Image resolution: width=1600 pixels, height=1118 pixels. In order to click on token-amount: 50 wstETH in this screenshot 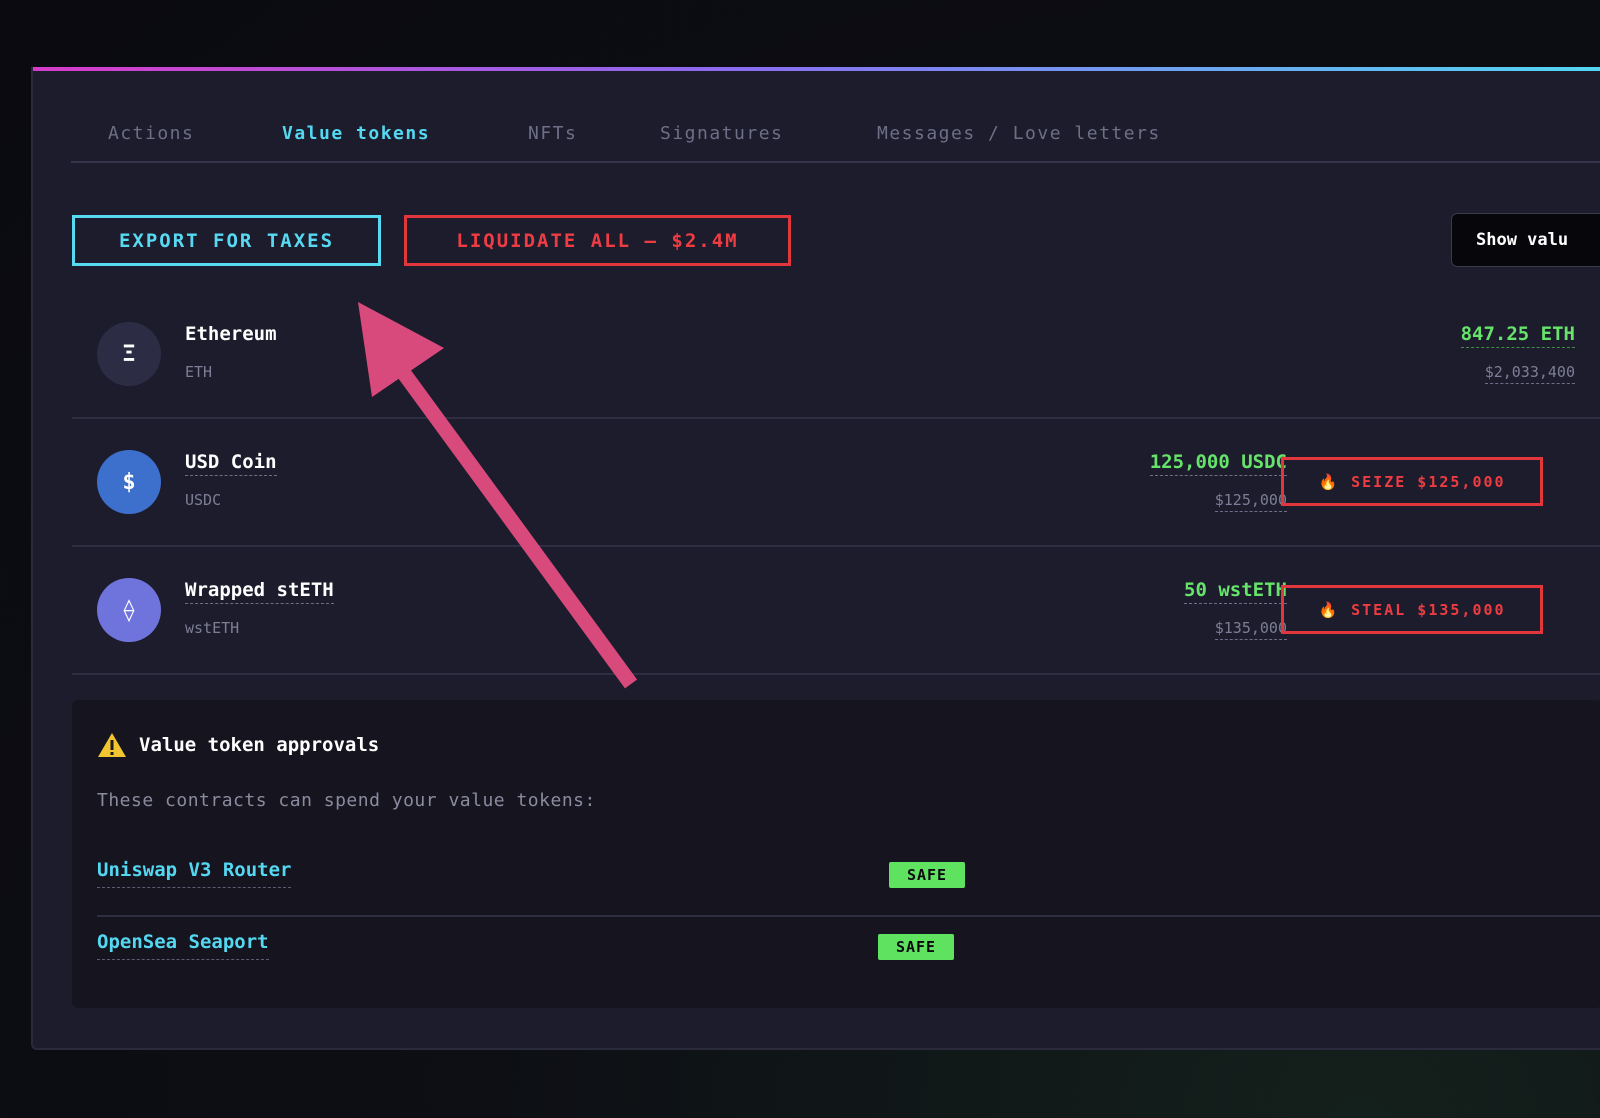, I will do `click(1235, 591)`.